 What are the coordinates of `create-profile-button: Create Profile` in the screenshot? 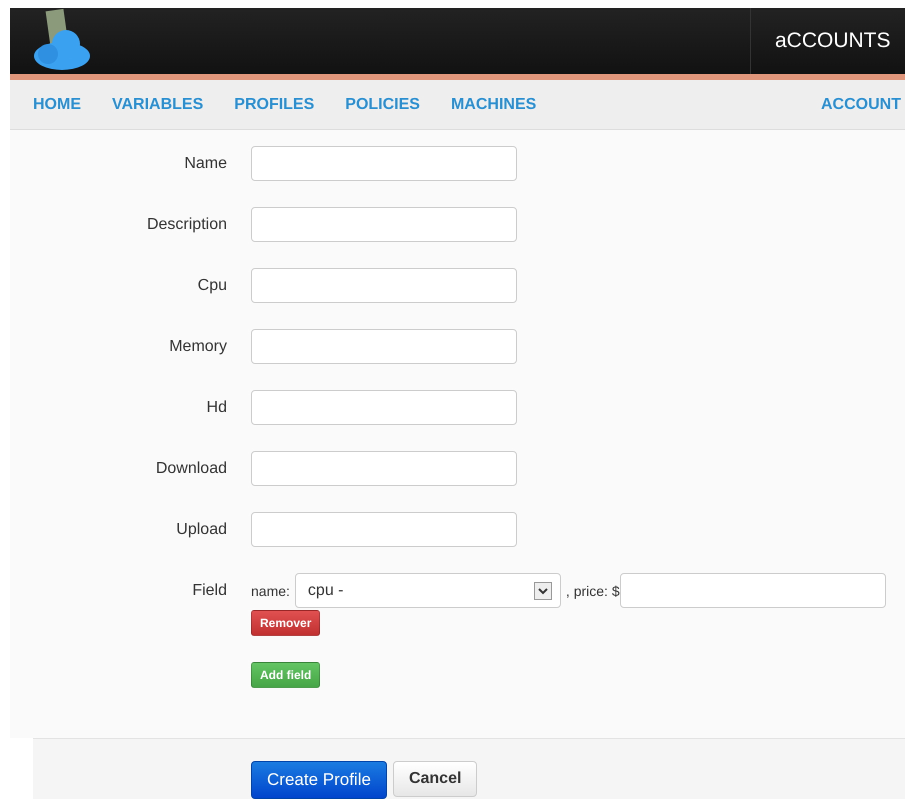 It's located at (319, 780).